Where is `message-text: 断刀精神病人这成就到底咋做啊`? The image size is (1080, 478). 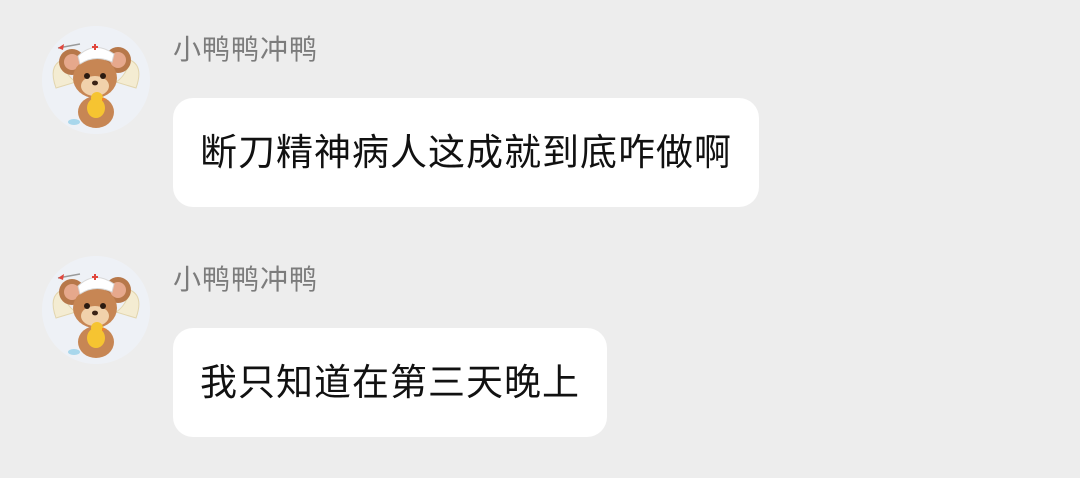
message-text: 断刀精神病人这成就到底咋做啊 is located at coordinates (466, 152).